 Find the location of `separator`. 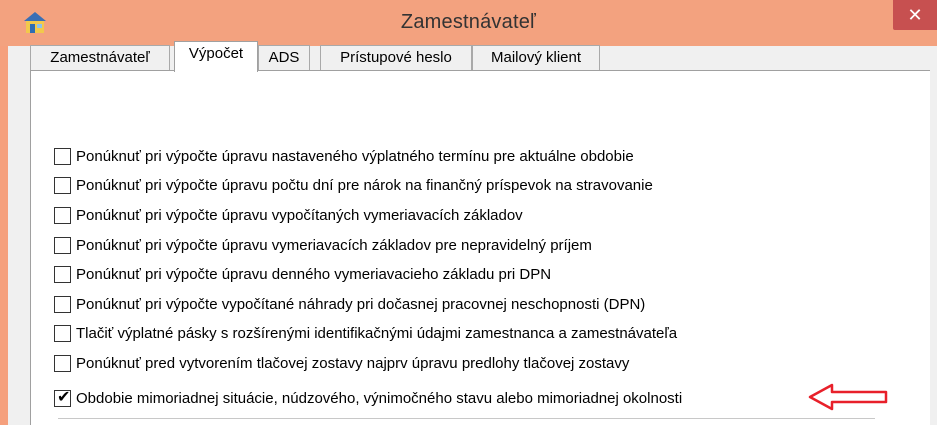

separator is located at coordinates (466, 418).